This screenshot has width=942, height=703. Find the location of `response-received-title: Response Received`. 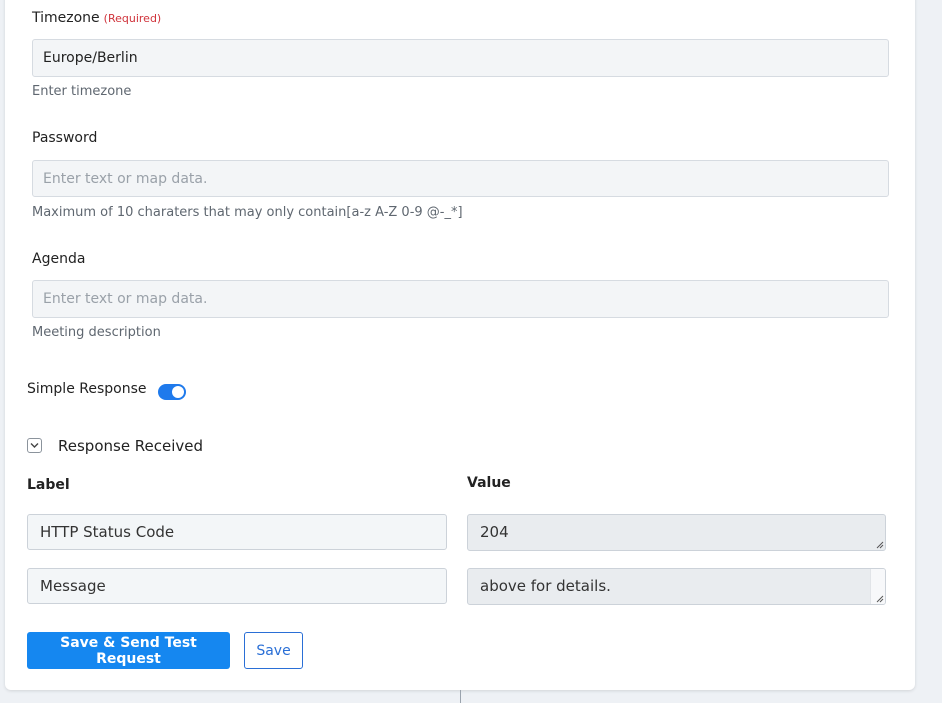

response-received-title: Response Received is located at coordinates (131, 446).